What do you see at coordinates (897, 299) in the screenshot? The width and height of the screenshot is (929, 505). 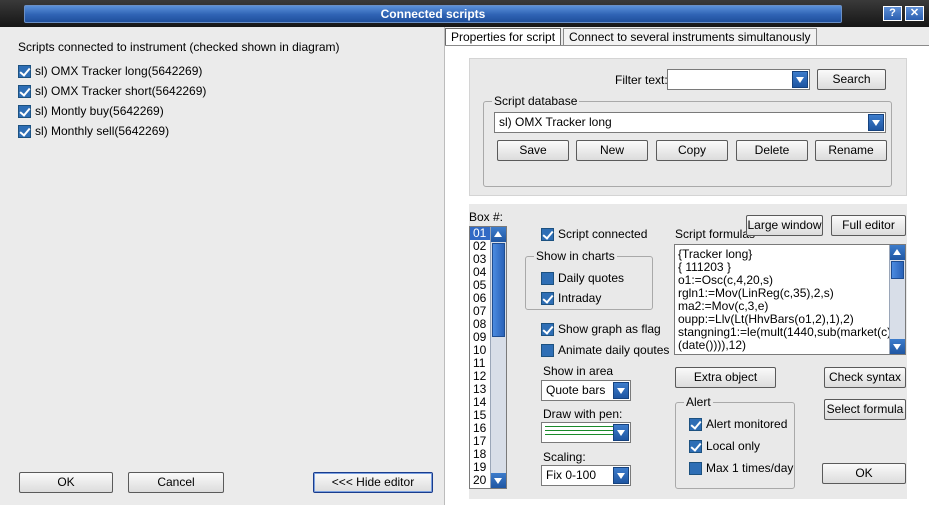 I see `formulas-scrollbar` at bounding box center [897, 299].